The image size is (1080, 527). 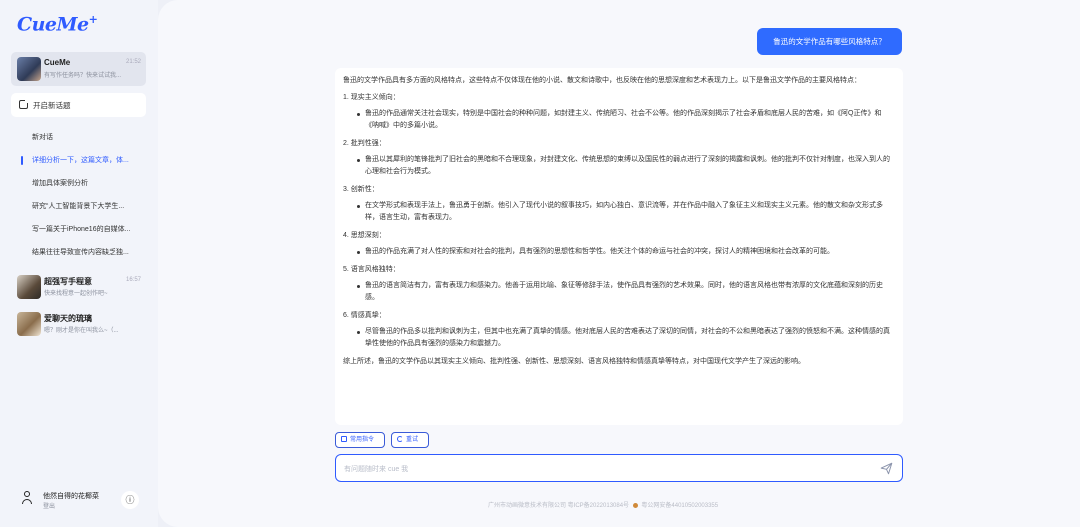 What do you see at coordinates (133, 62) in the screenshot?
I see `agent-time: 21:52` at bounding box center [133, 62].